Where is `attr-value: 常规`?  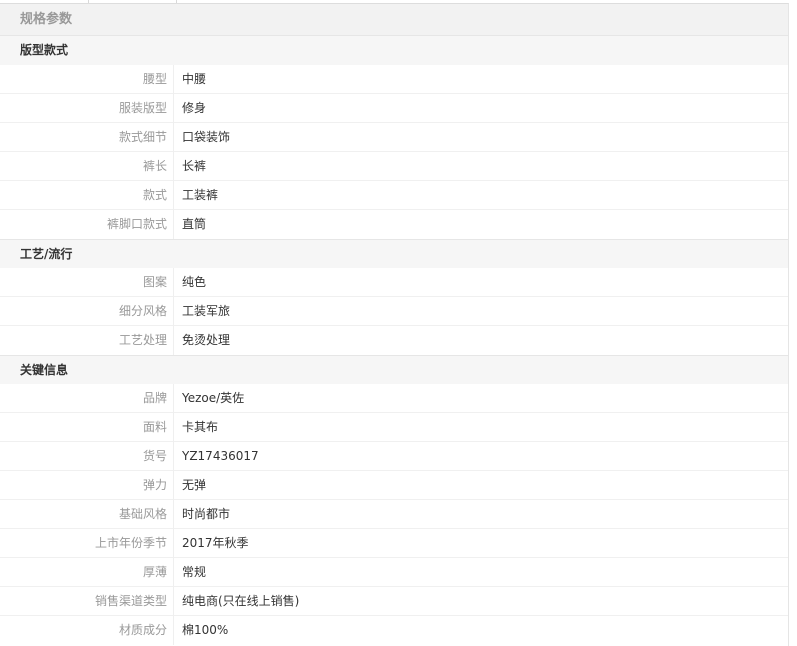 attr-value: 常规 is located at coordinates (194, 572).